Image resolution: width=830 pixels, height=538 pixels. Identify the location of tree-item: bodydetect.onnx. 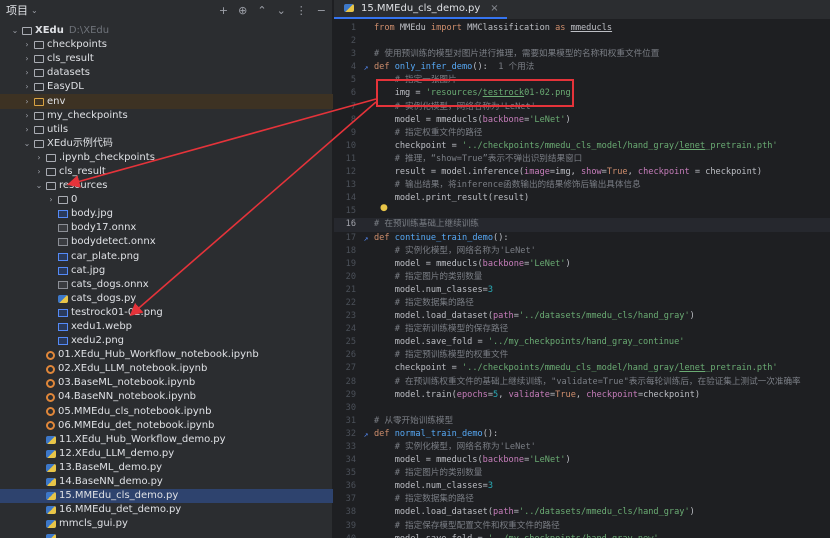
(166, 242).